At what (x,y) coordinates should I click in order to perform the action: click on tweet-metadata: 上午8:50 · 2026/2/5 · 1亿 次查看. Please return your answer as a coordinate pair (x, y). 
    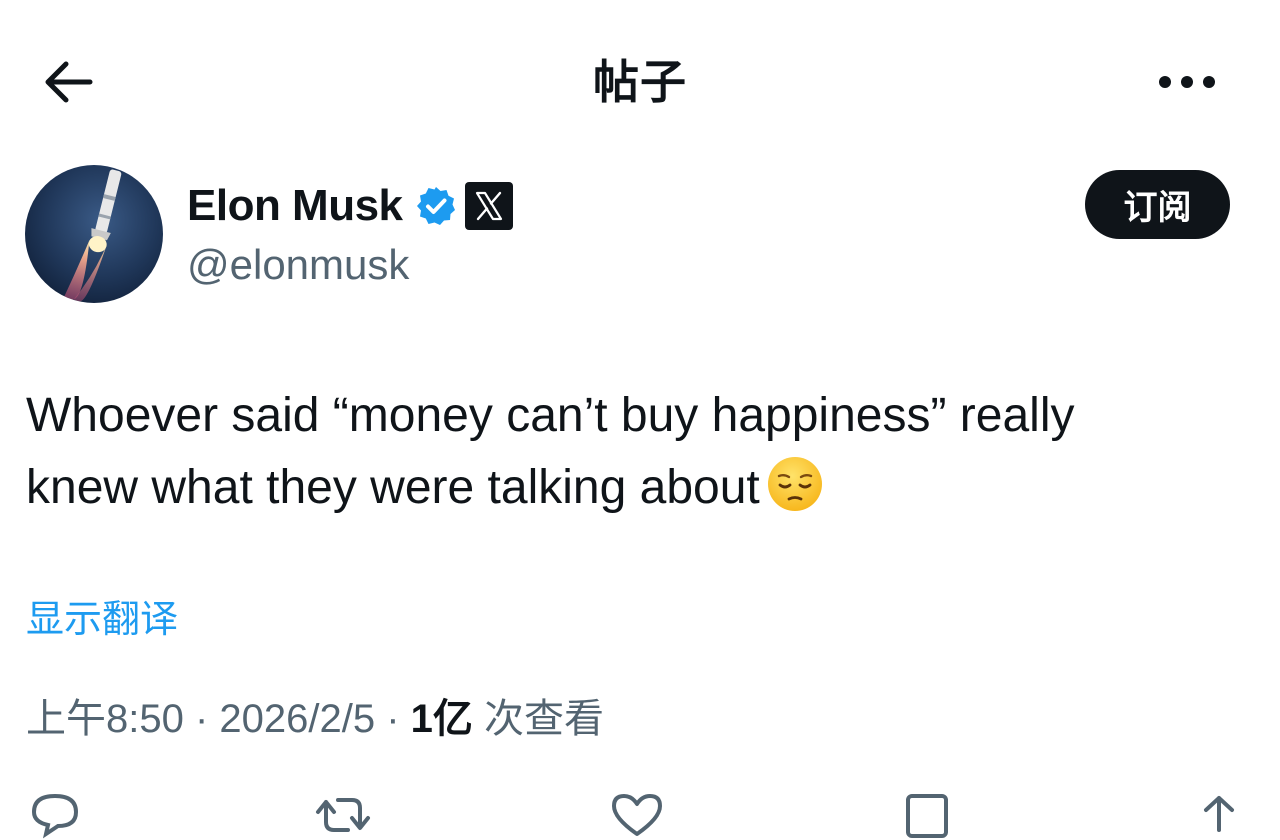
    Looking at the image, I should click on (315, 719).